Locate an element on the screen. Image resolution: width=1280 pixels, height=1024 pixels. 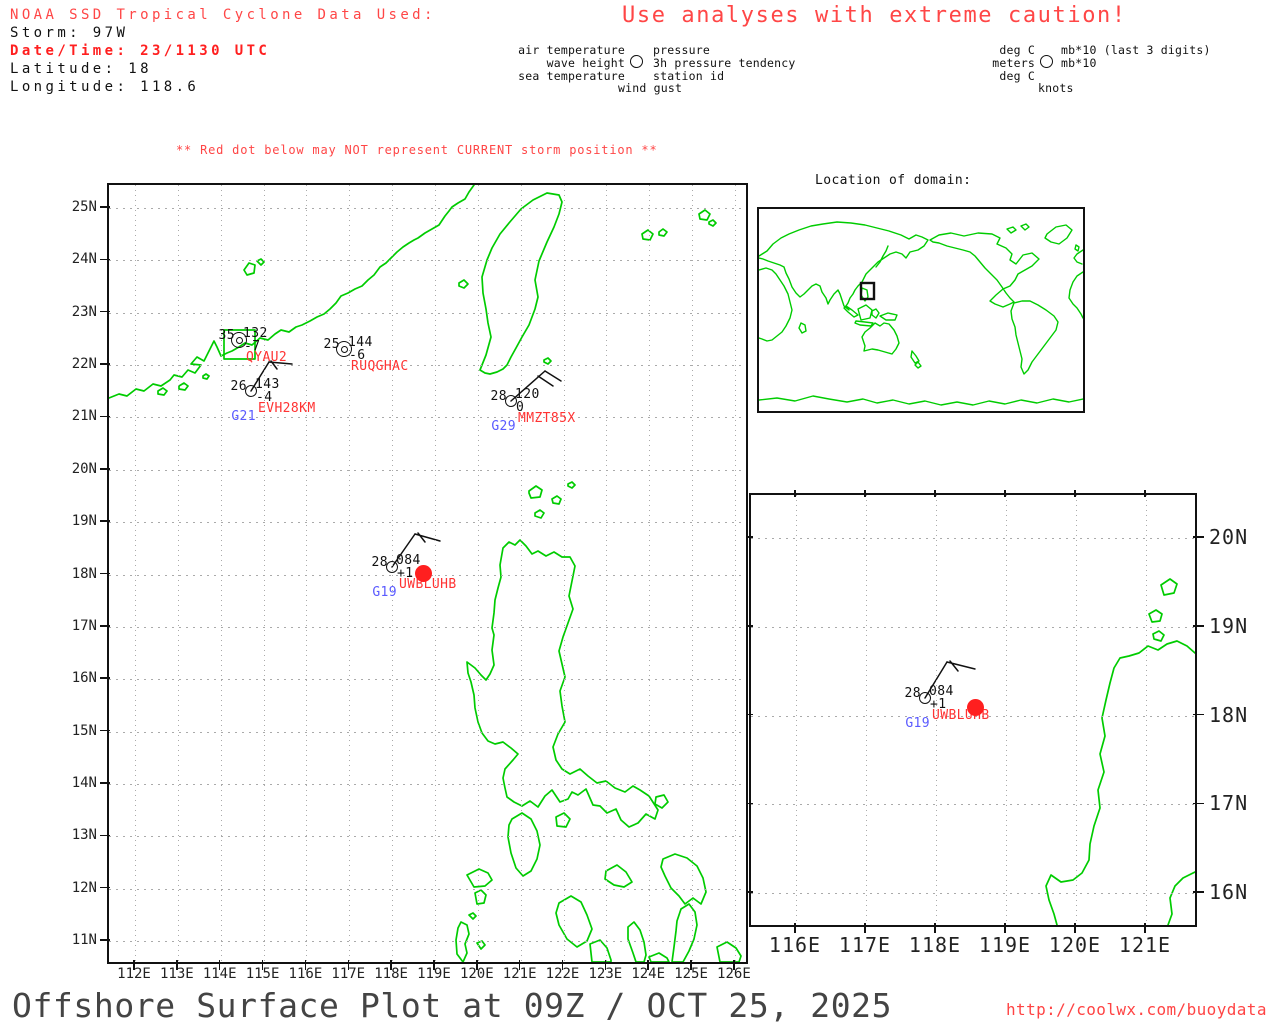
storm-position-dot is located at coordinates (975, 707).